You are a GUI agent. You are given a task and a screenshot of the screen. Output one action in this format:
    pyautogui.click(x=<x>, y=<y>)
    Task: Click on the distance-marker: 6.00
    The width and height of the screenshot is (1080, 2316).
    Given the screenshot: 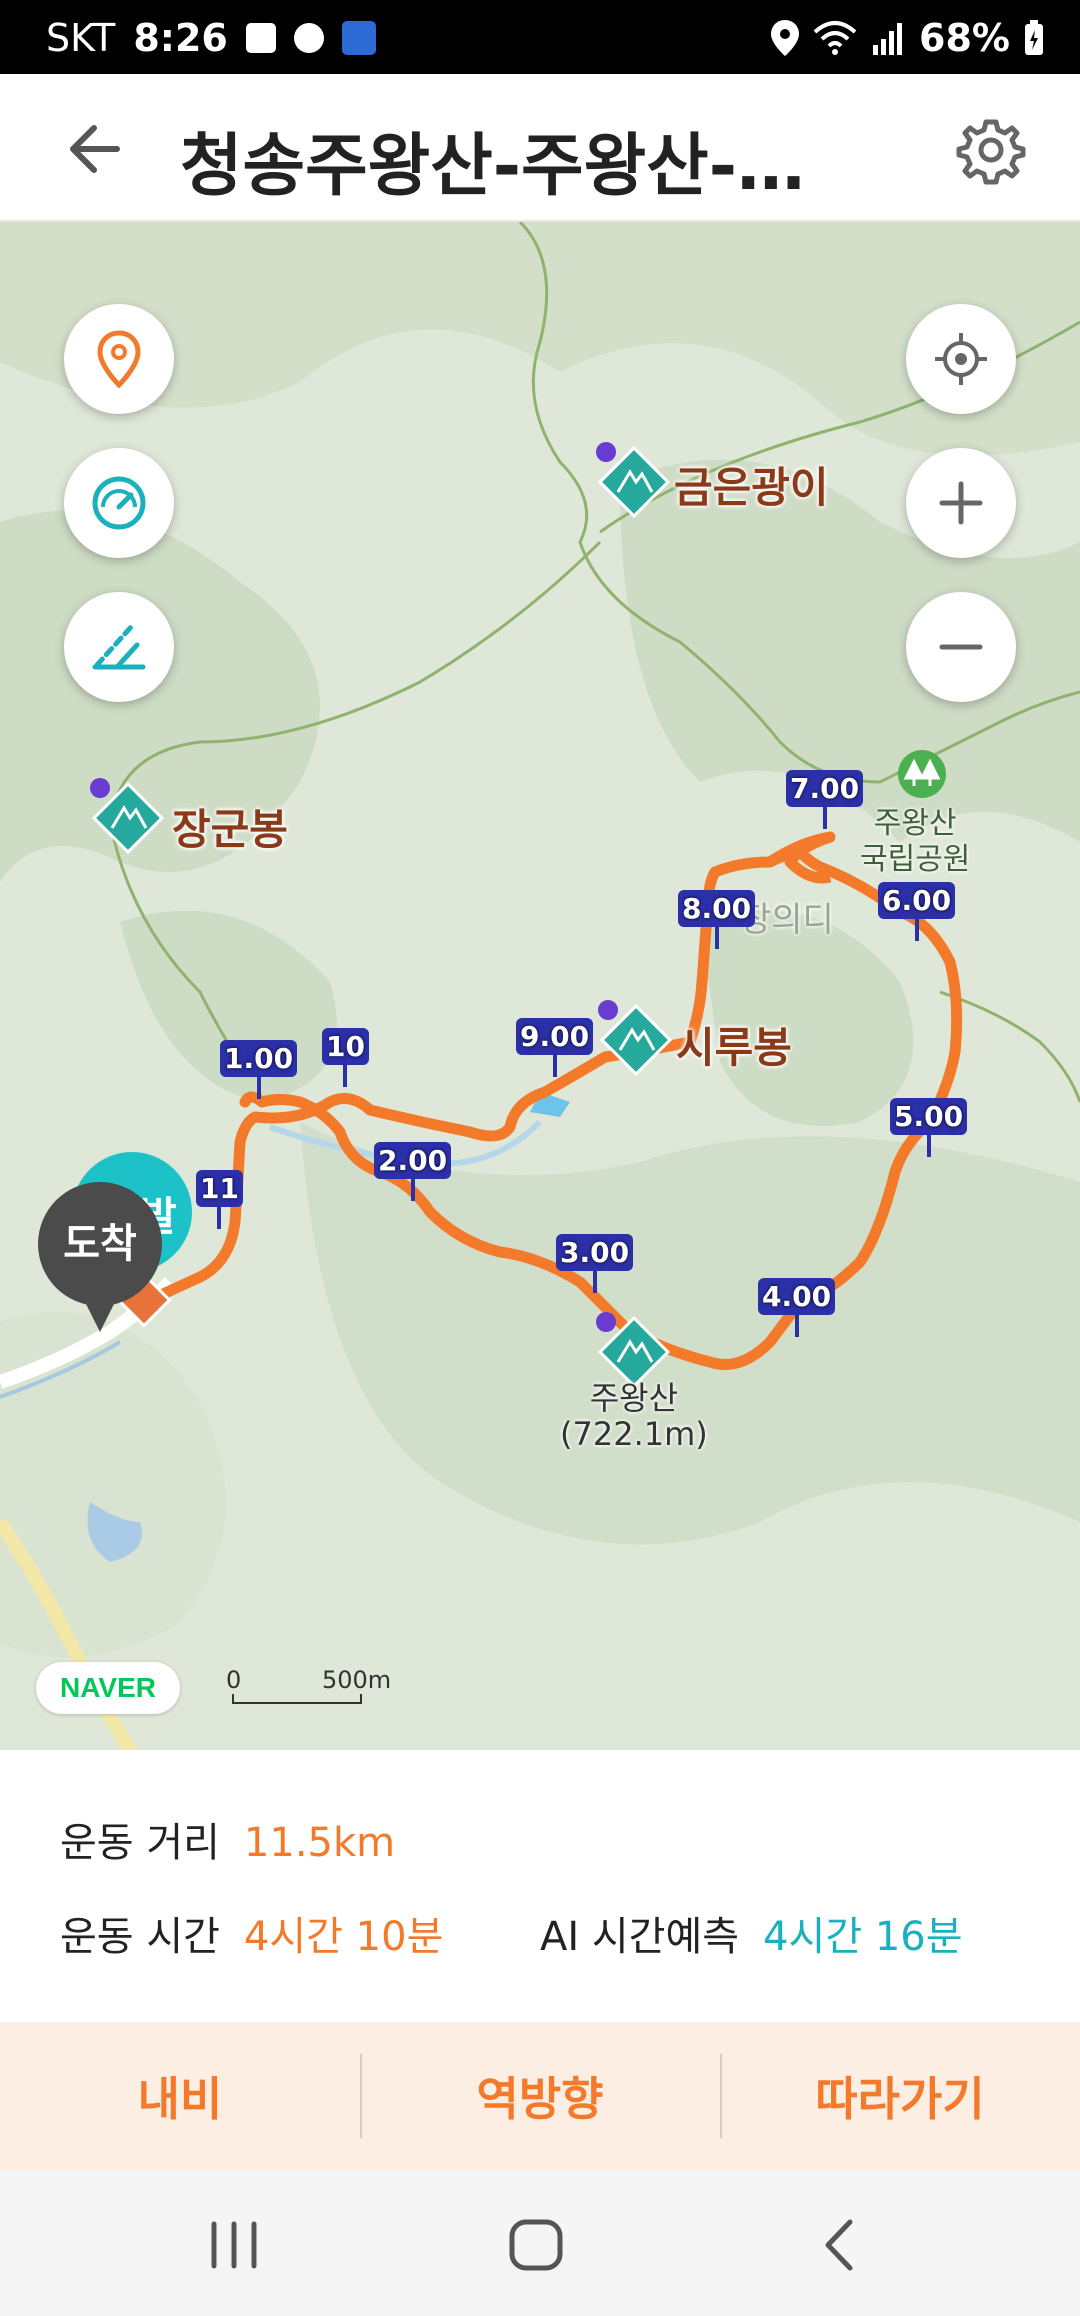 What is the action you would take?
    pyautogui.click(x=917, y=911)
    